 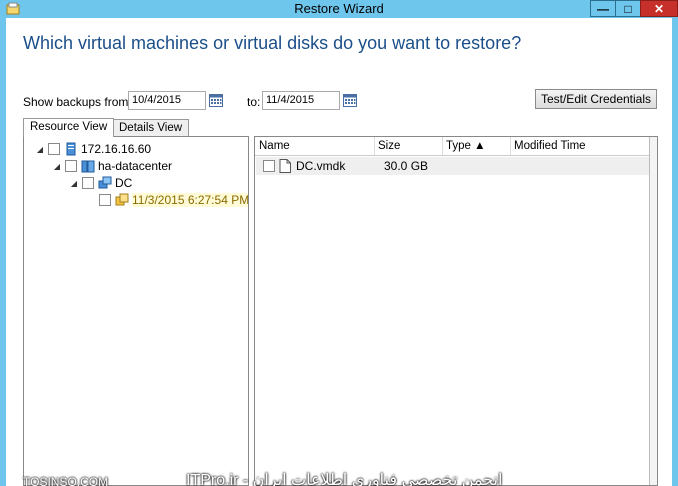 I want to click on datacenter-icon, so click(x=88, y=166).